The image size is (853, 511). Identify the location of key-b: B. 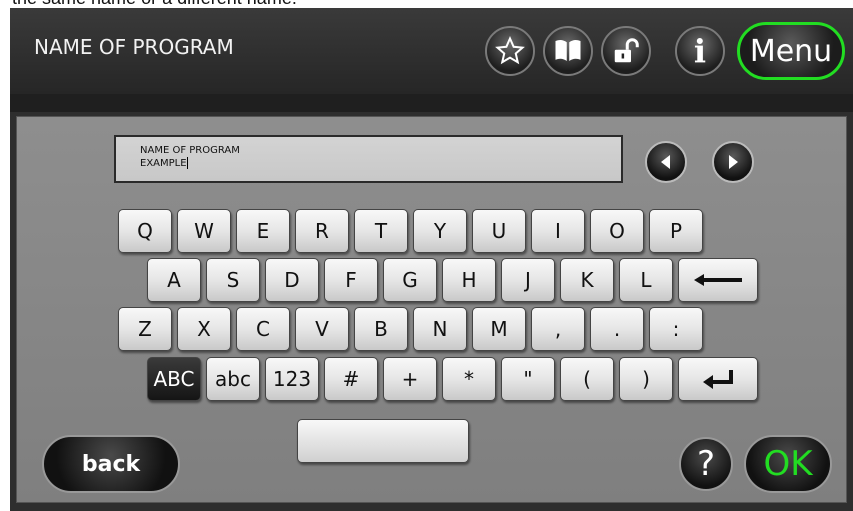
(381, 329).